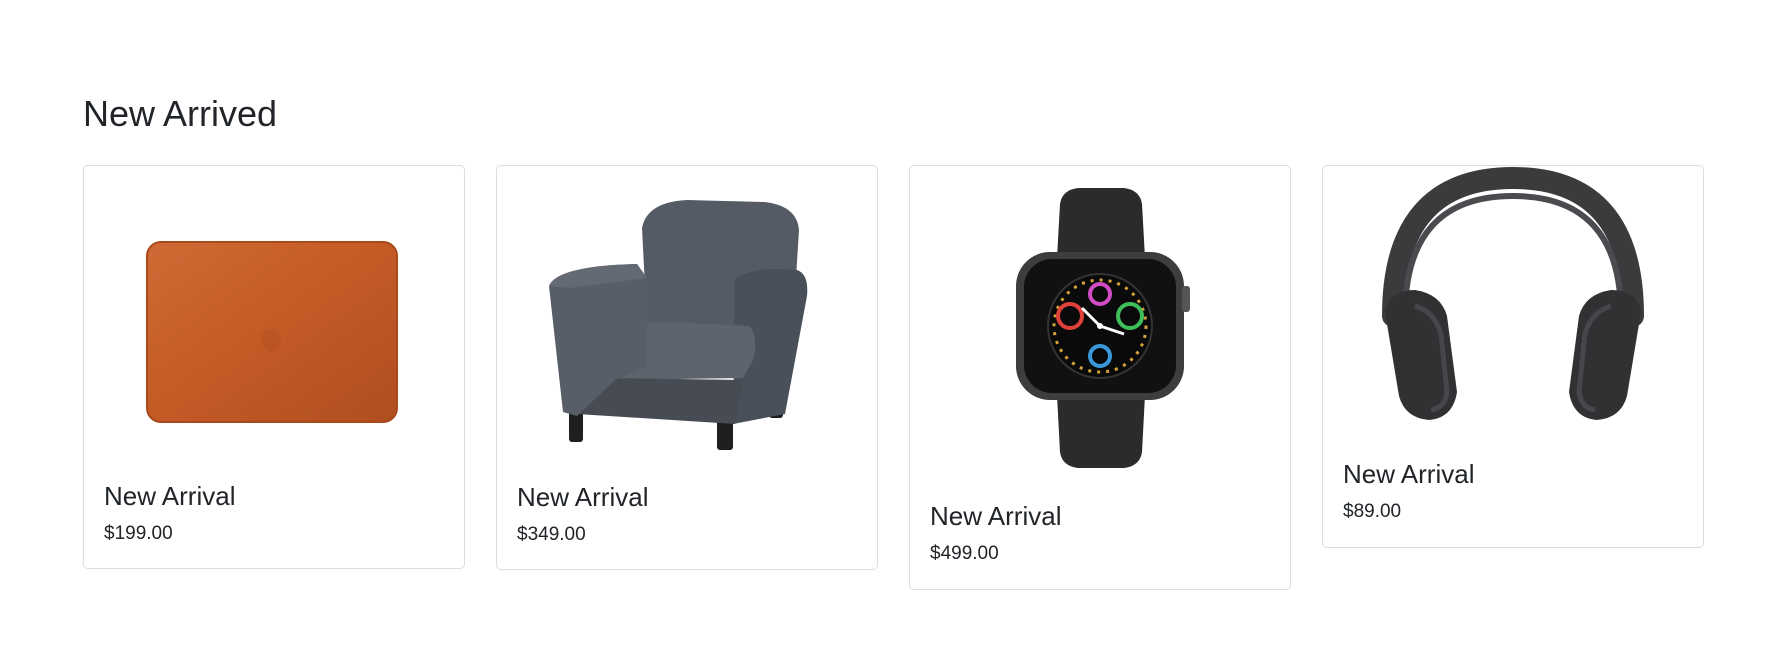 The image size is (1778, 646). Describe the element at coordinates (180, 113) in the screenshot. I see `section-title: New Arrived` at that location.